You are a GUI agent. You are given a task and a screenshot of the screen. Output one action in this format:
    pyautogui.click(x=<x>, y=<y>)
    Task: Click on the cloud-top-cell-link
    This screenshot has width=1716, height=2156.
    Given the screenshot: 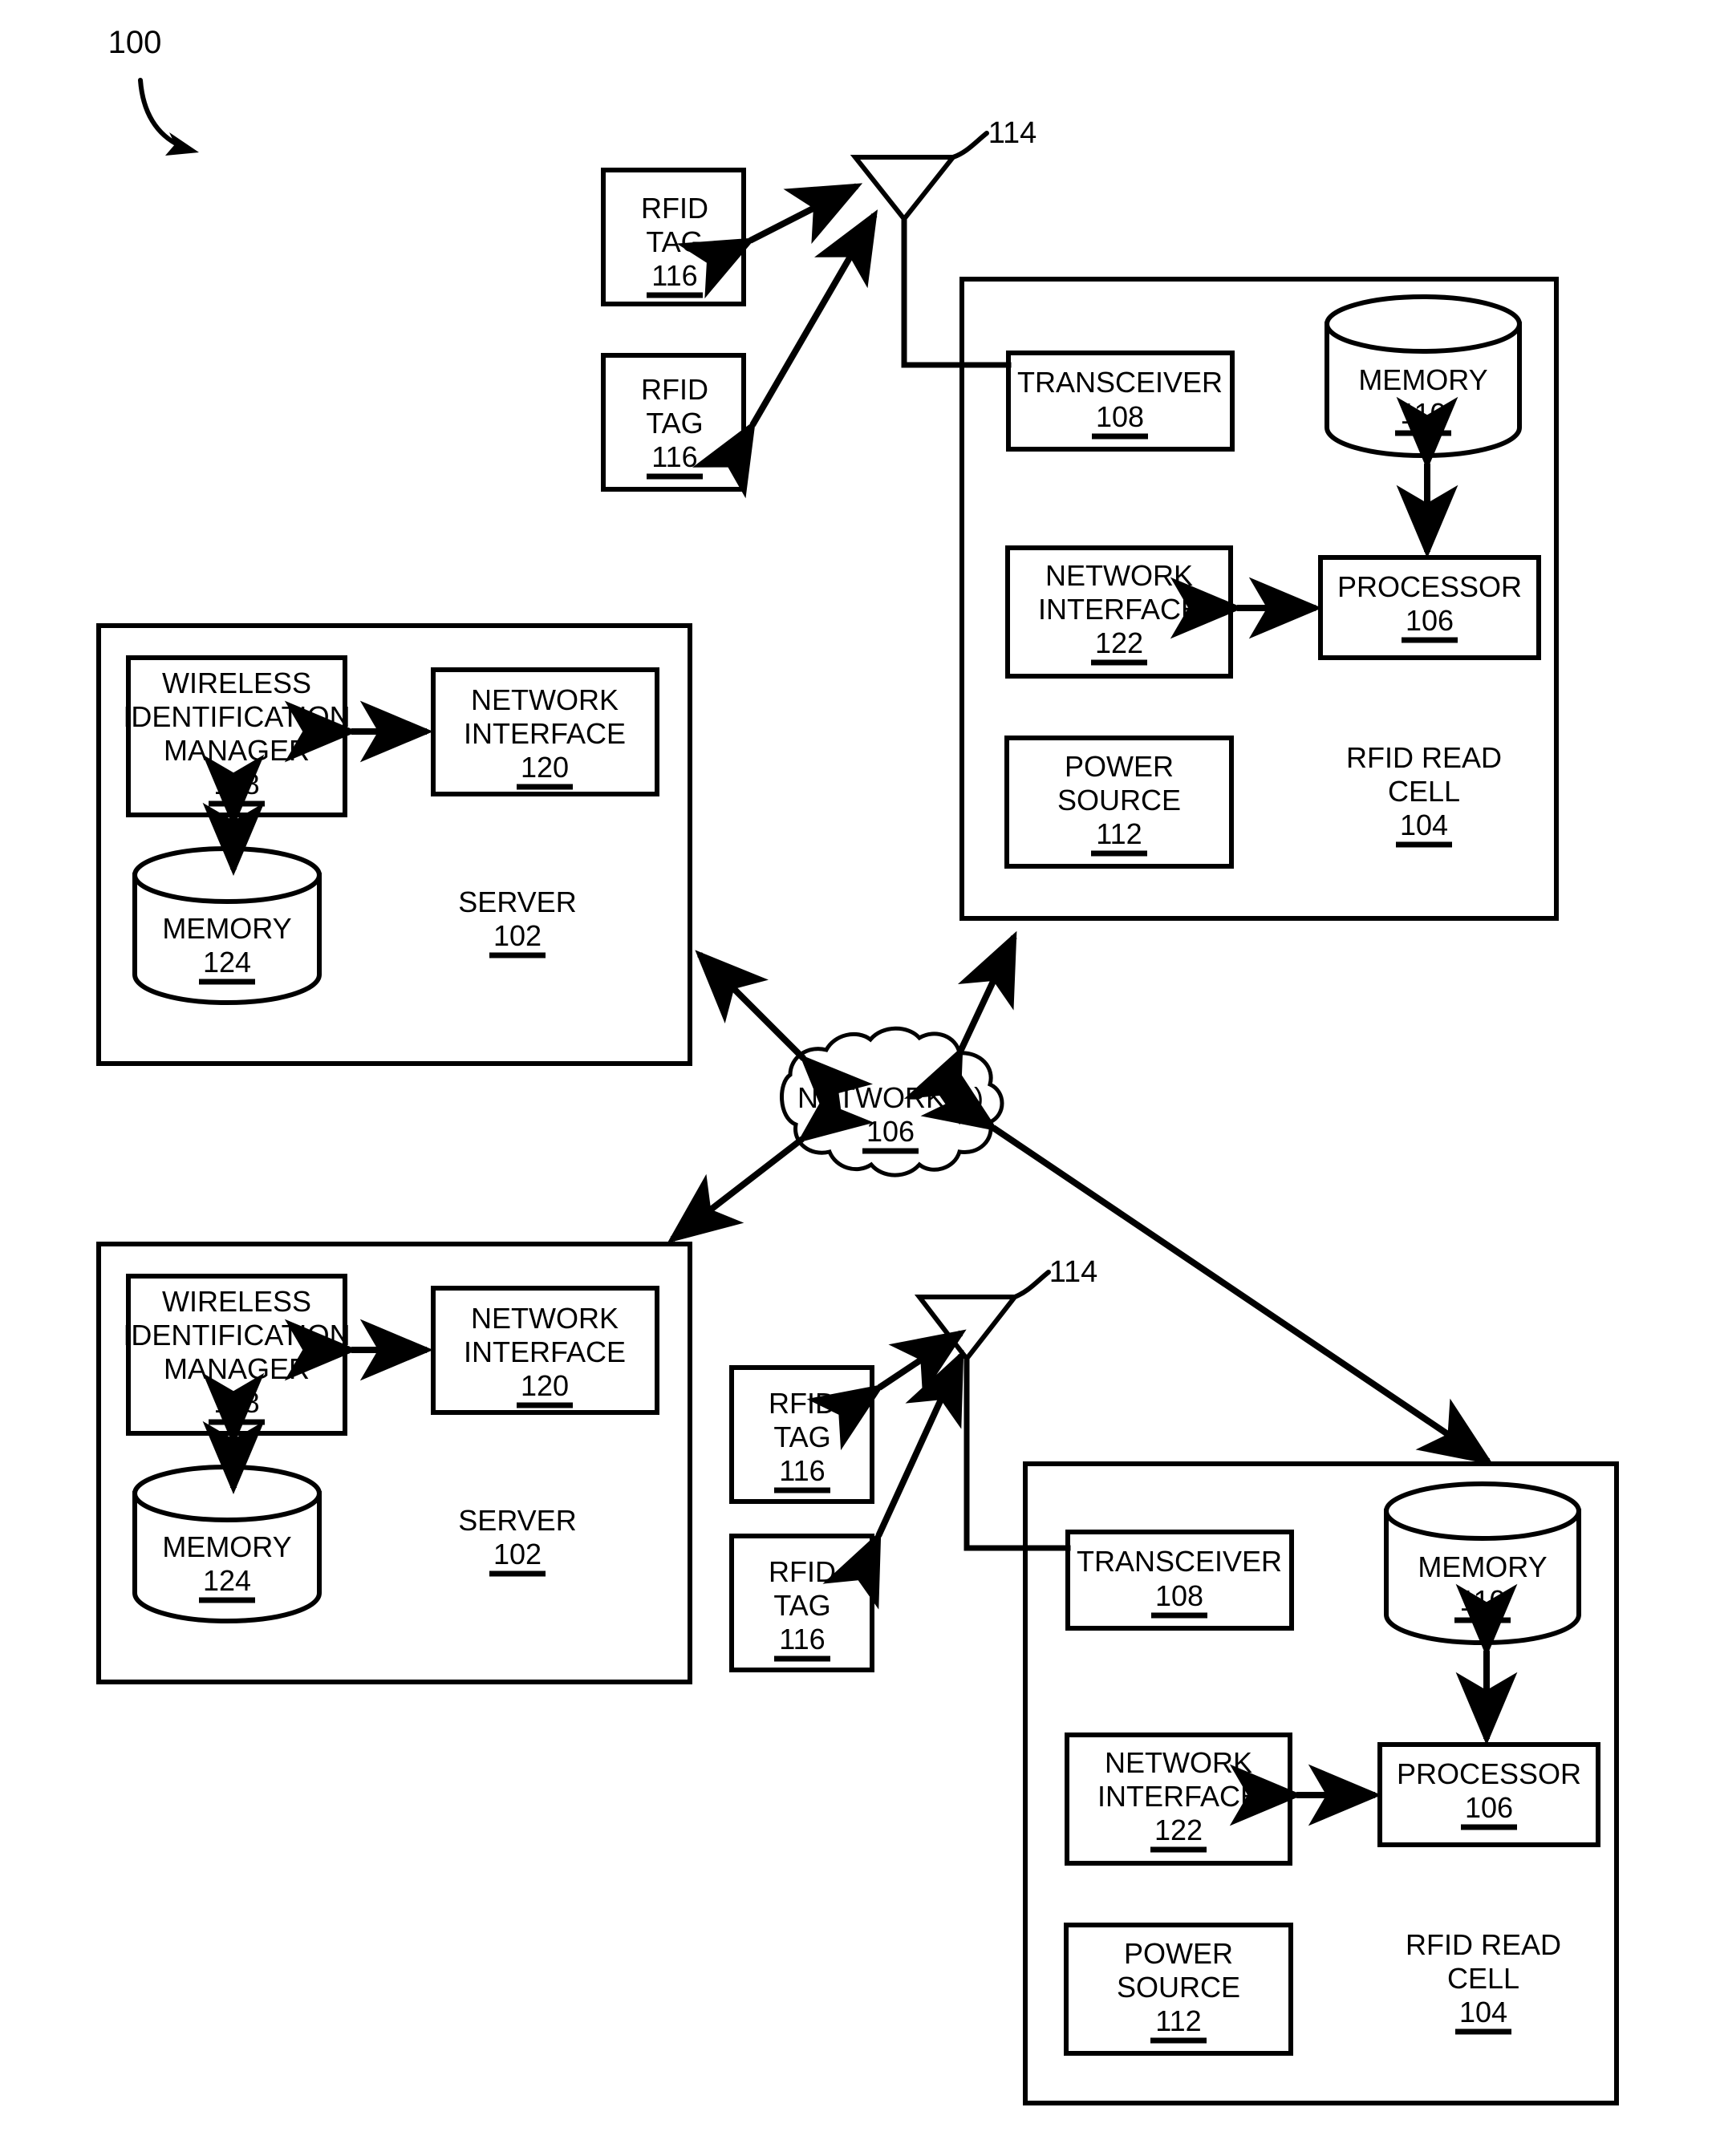 What is the action you would take?
    pyautogui.click(x=960, y=1027)
    